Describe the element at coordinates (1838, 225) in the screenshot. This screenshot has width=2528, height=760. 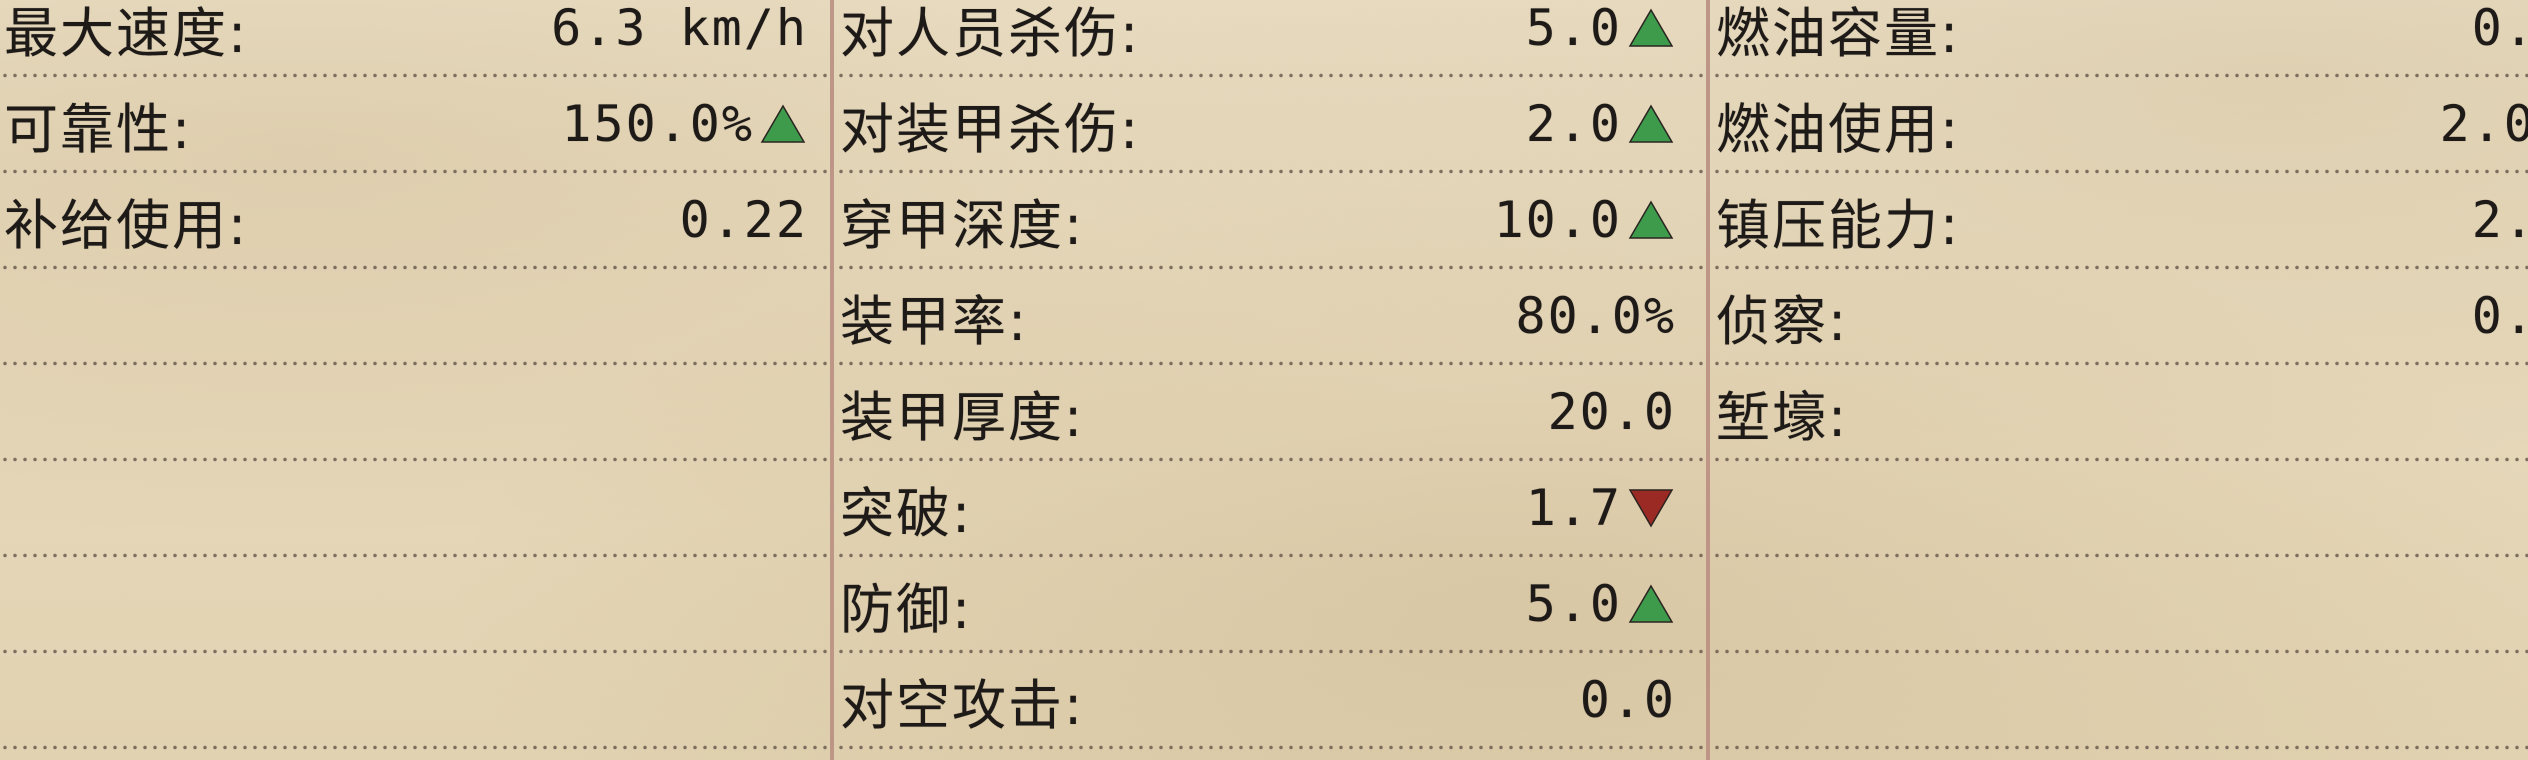
I see `stat-label: 镇压能力:` at that location.